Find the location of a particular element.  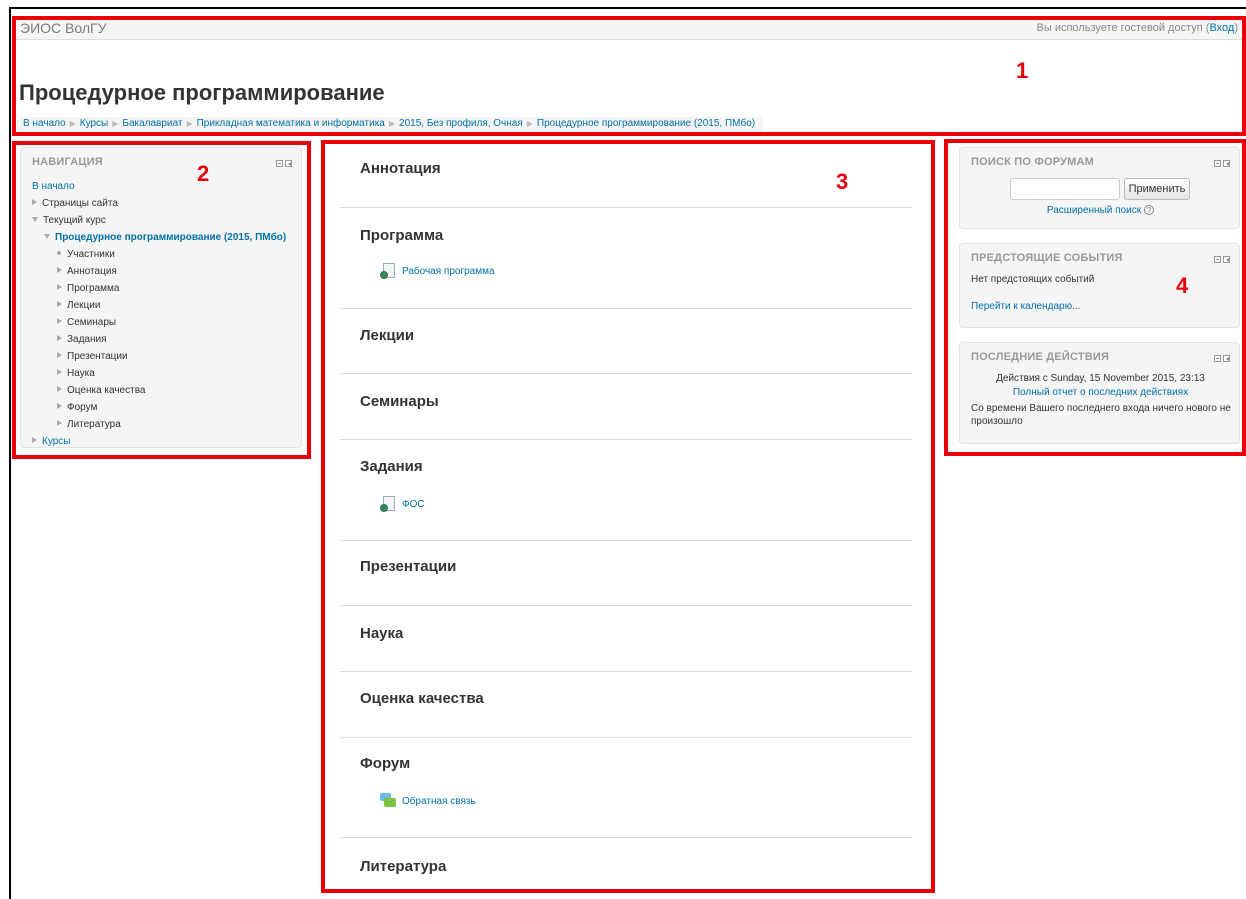

full-report-link: Полный отчет о последних действиях is located at coordinates (1100, 392).